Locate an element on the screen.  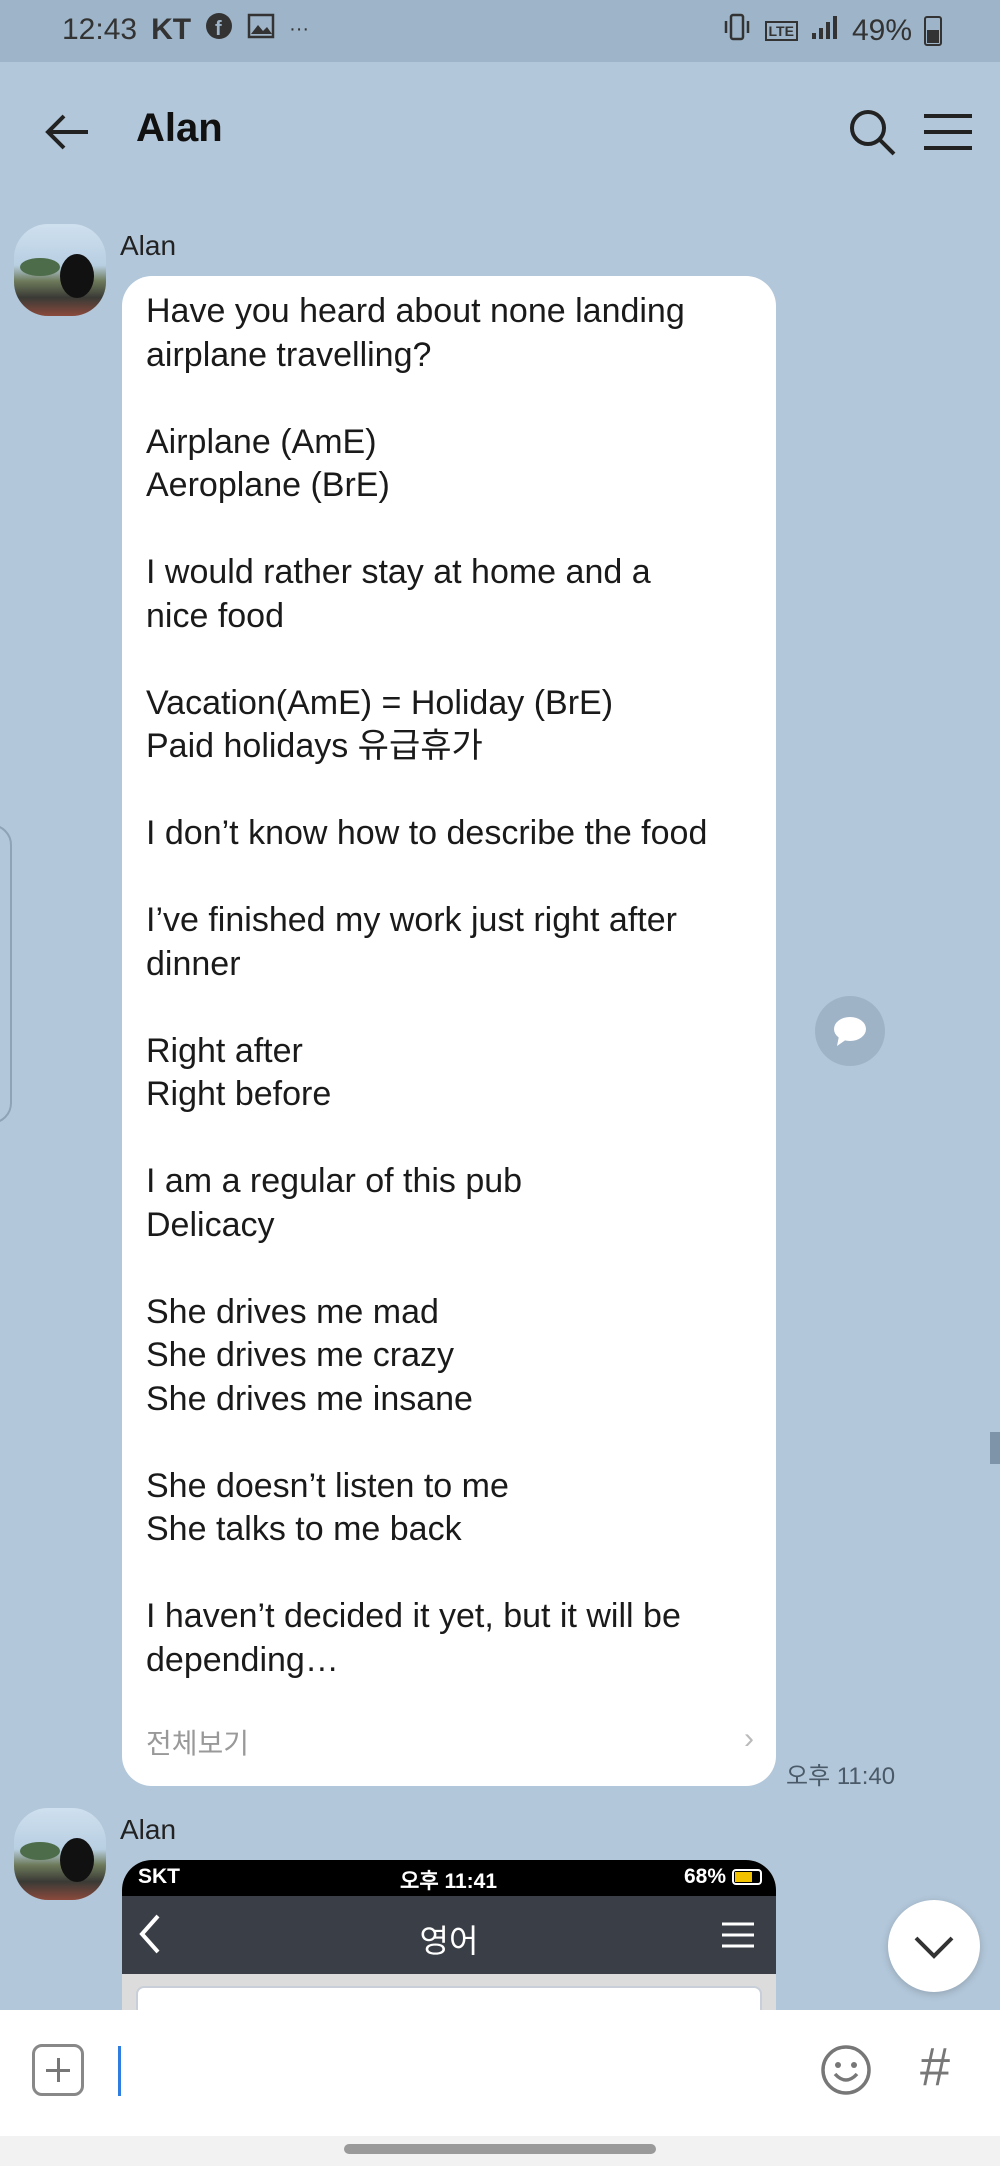
chevron-down-icon is located at coordinates (934, 1947).